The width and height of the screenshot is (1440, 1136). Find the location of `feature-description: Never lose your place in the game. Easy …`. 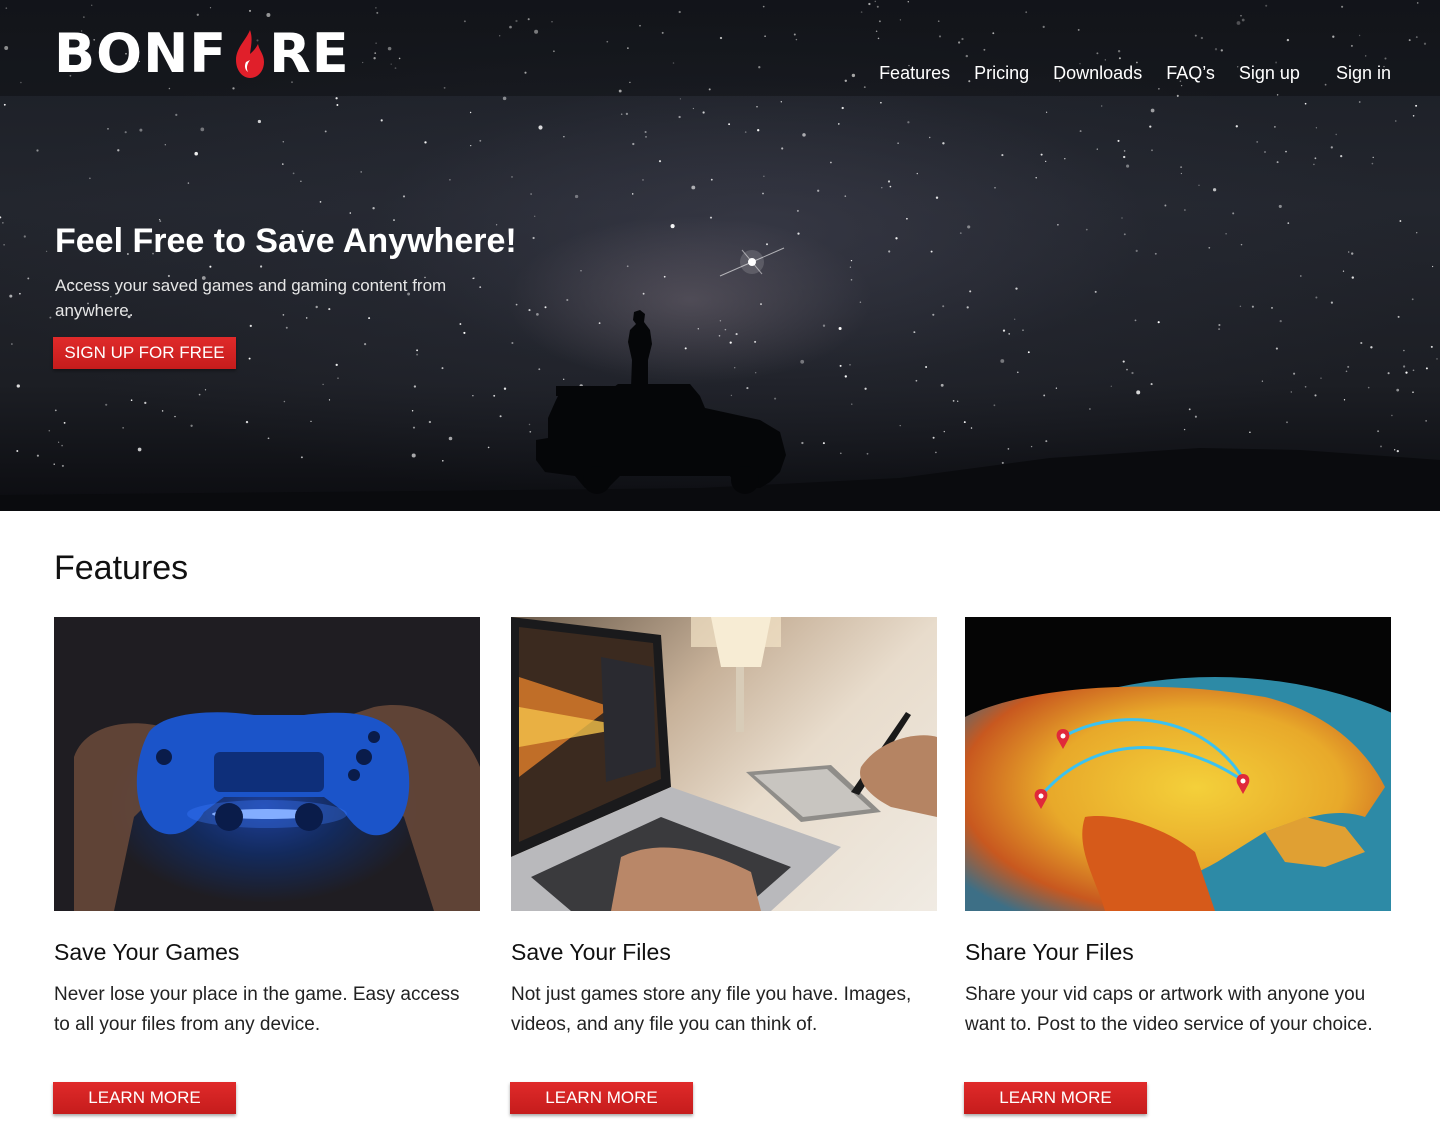

feature-description: Never lose your place in the game. Easy … is located at coordinates (257, 1009).